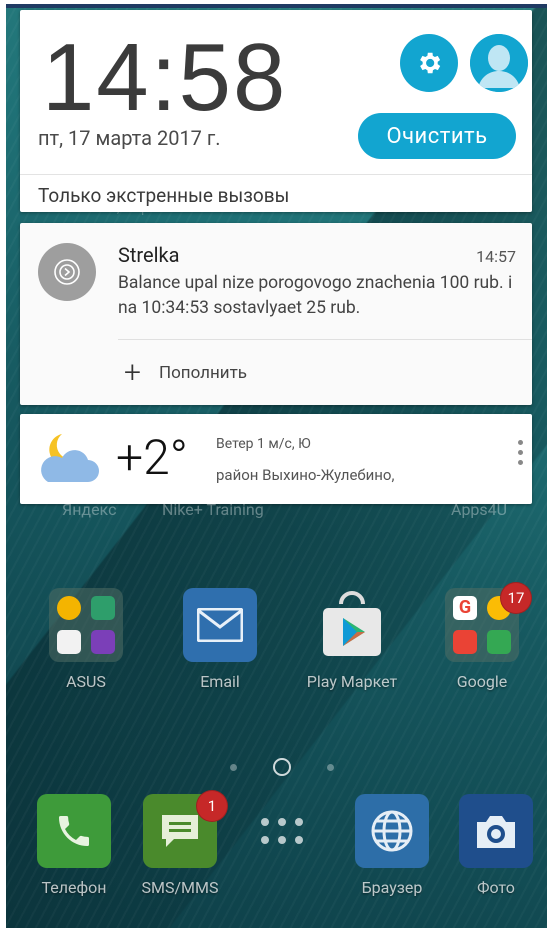 This screenshot has height=933, width=553. I want to click on app-icon, so click(67, 272).